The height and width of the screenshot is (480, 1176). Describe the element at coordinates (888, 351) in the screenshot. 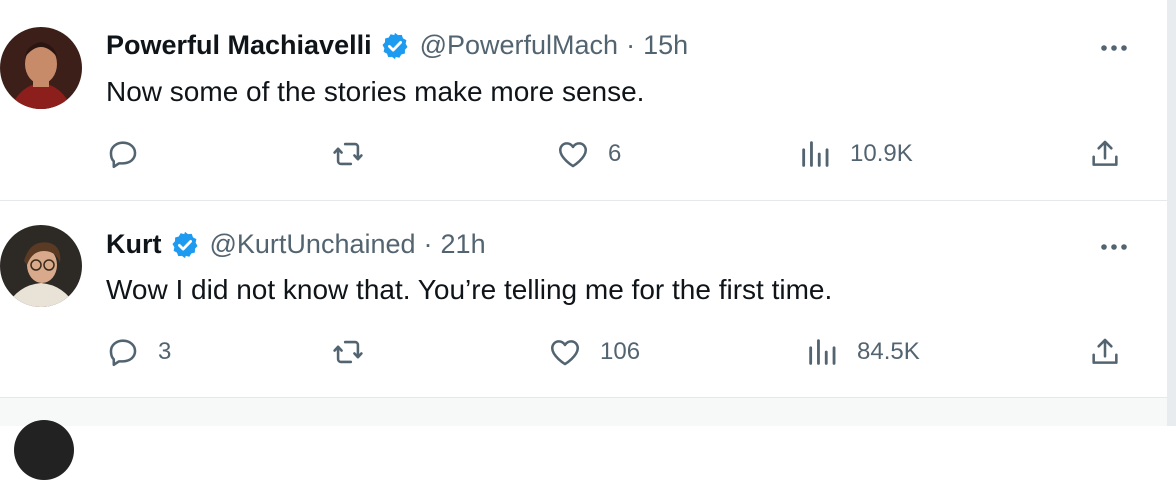

I see `view-count: 84.5K` at that location.